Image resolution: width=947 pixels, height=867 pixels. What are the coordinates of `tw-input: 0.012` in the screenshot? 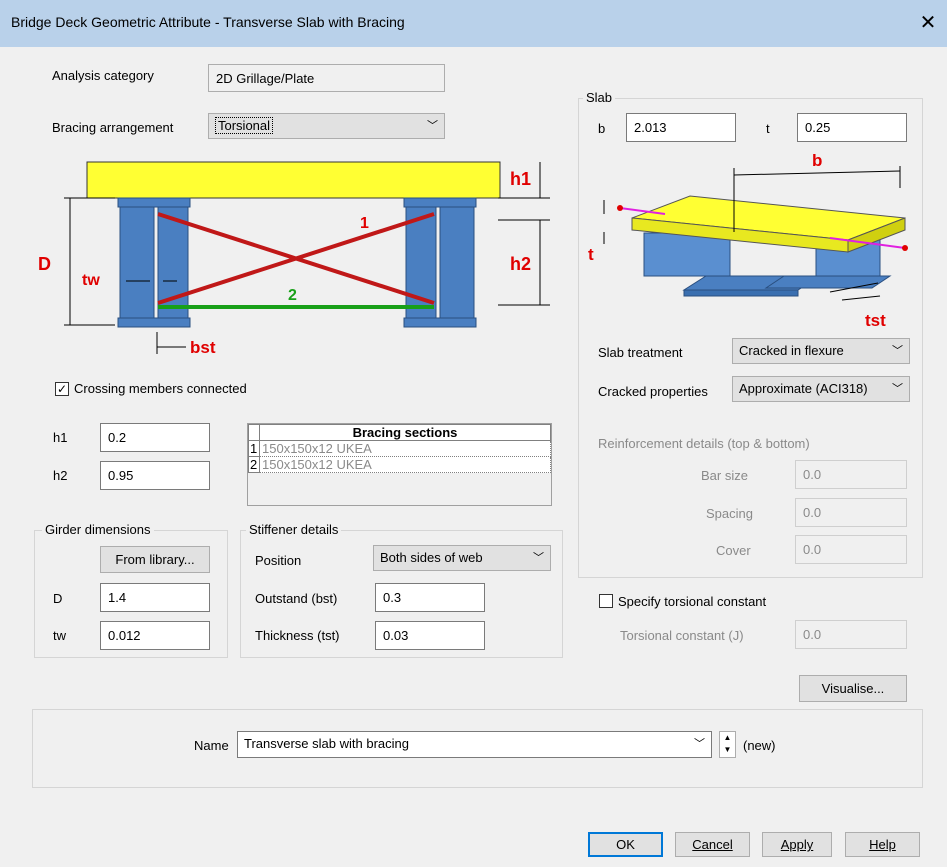 It's located at (155, 635).